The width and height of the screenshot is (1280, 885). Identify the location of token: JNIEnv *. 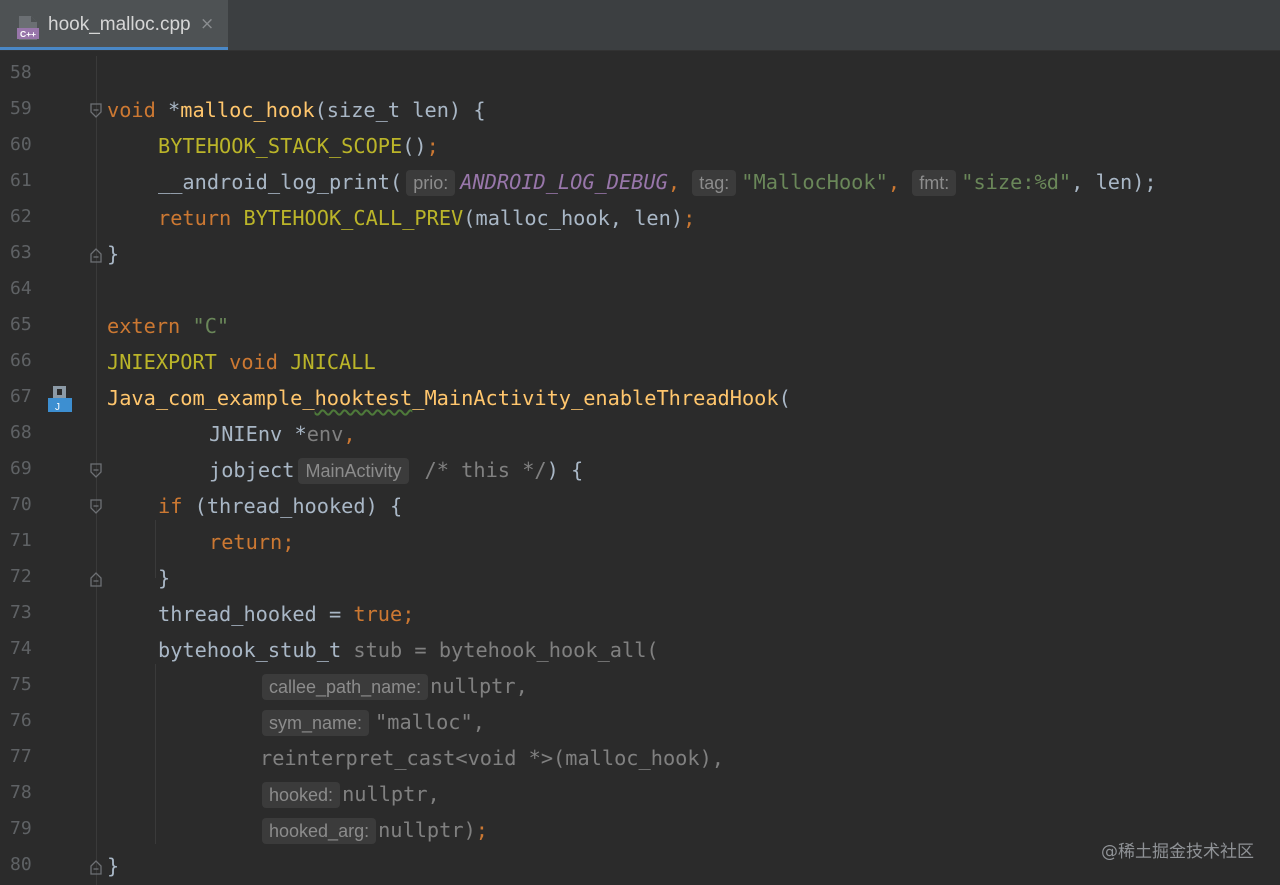
(258, 434).